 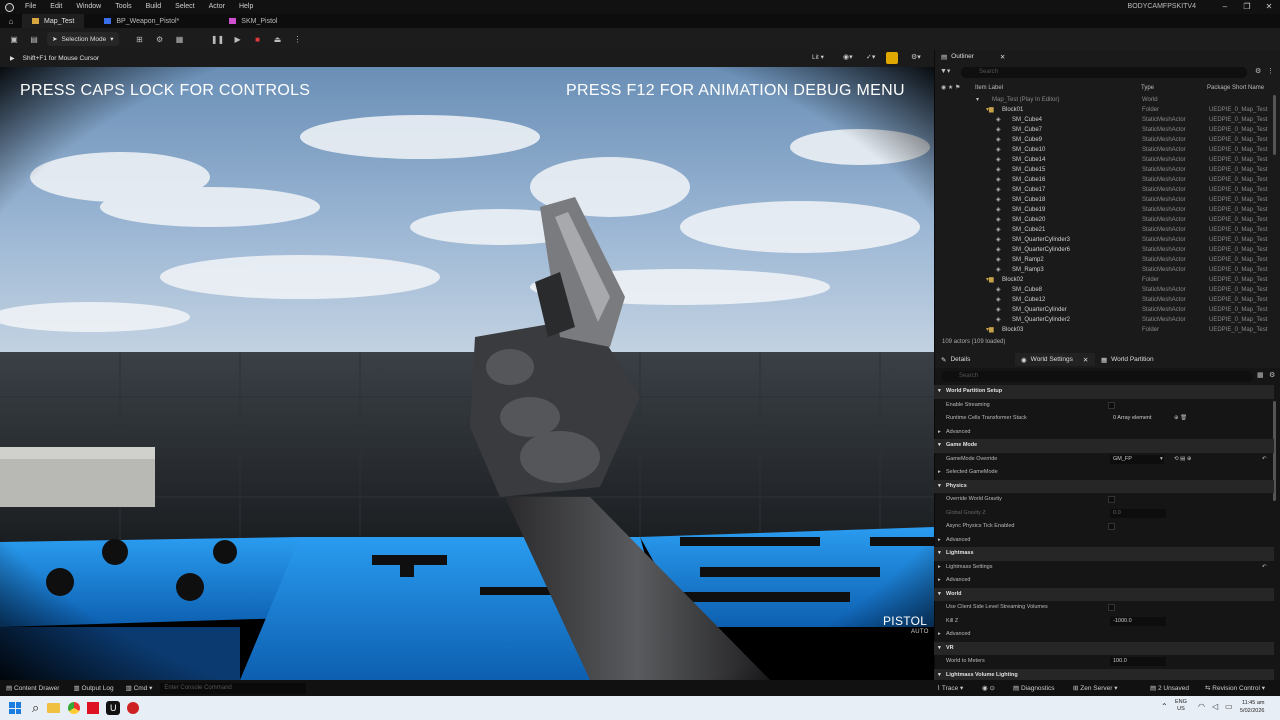 What do you see at coordinates (93, 708) in the screenshot?
I see `acrobat-icon` at bounding box center [93, 708].